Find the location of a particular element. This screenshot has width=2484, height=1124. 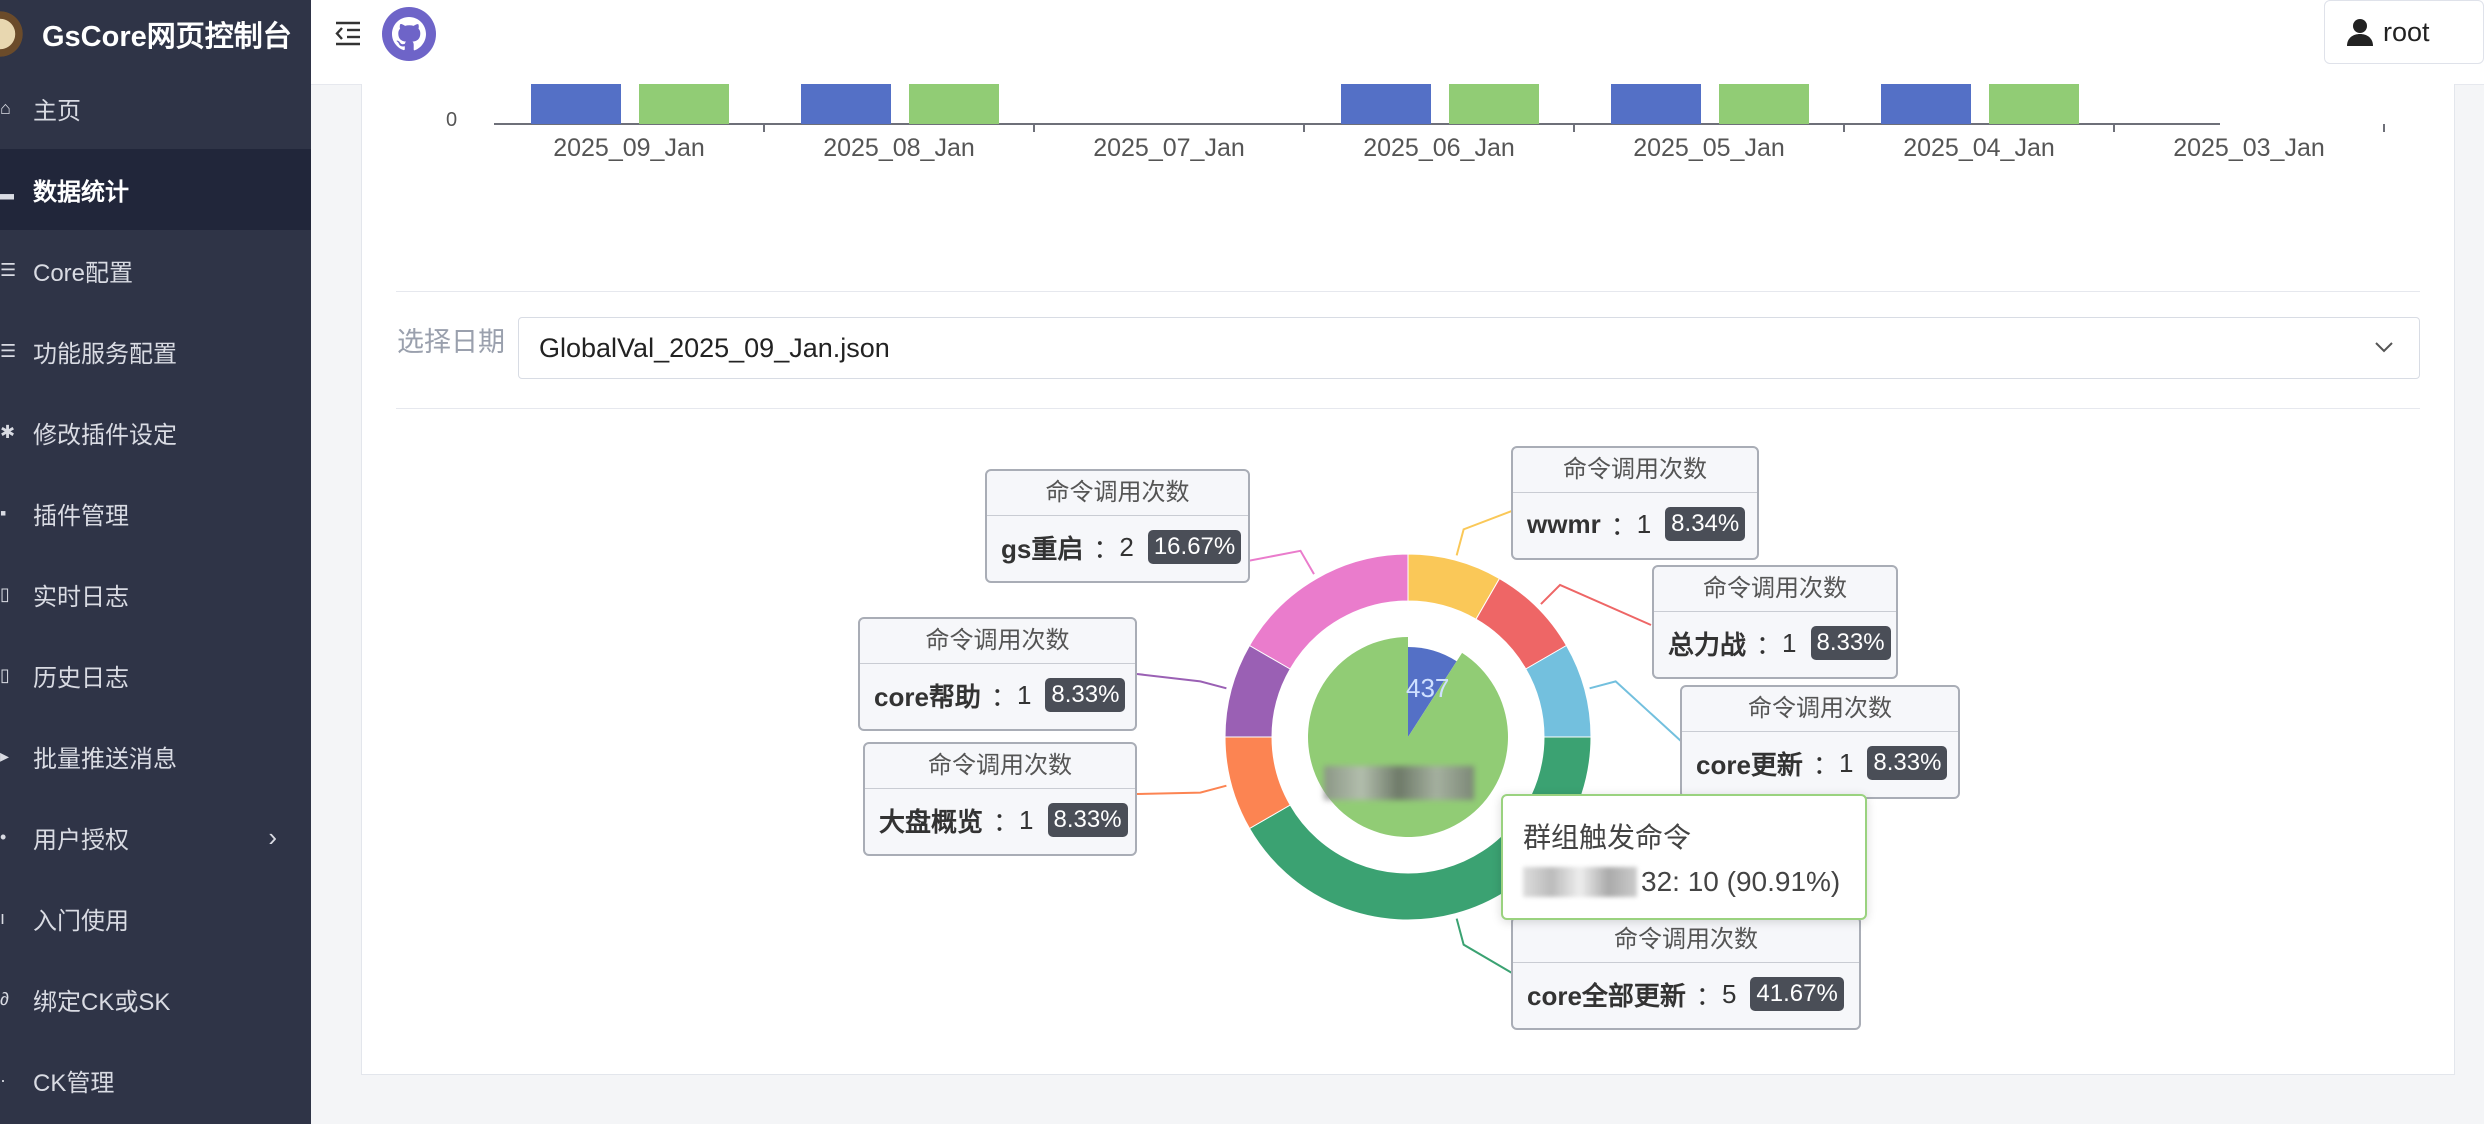

sidebar-item-label: 功能服务配置 is located at coordinates (105, 354).